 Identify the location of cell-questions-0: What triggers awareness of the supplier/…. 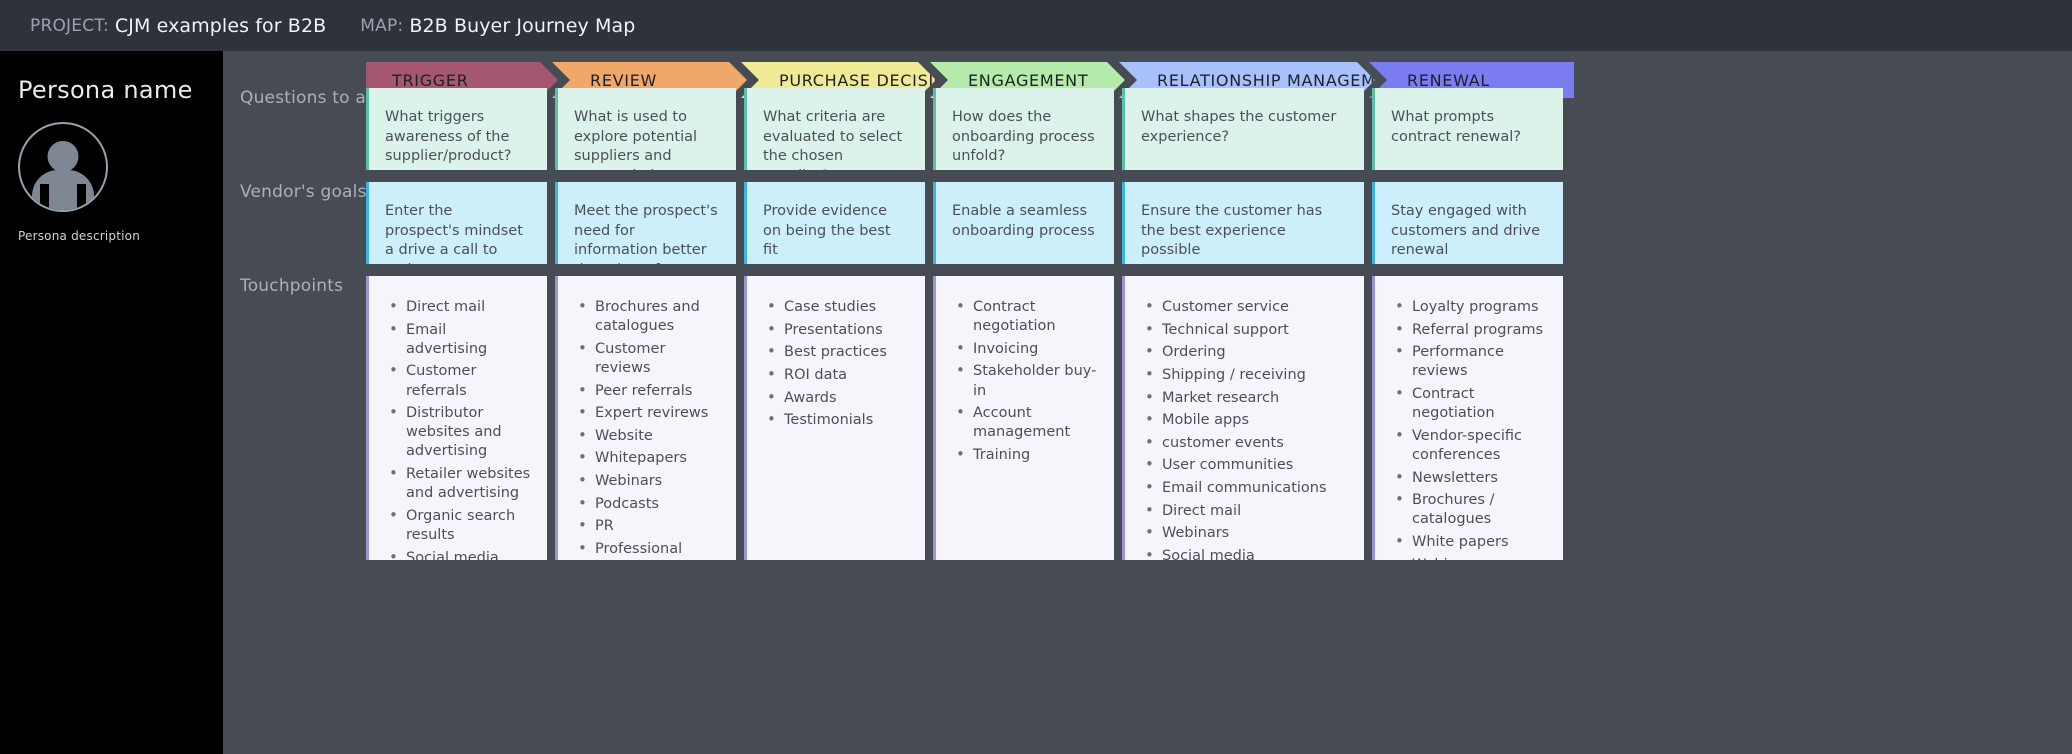
(456, 129).